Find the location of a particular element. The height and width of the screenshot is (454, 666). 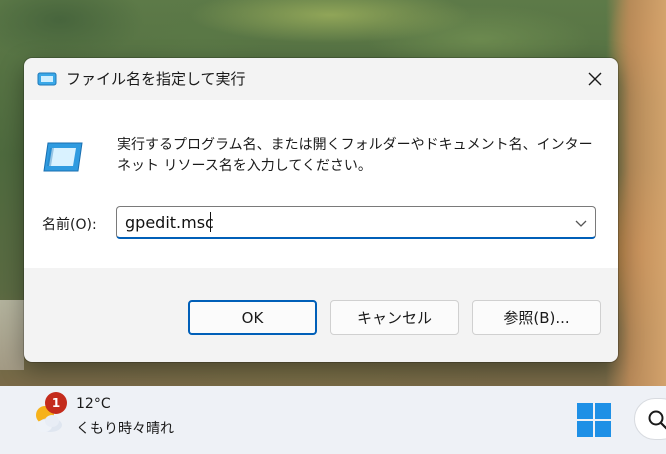

text-caret is located at coordinates (210, 222).